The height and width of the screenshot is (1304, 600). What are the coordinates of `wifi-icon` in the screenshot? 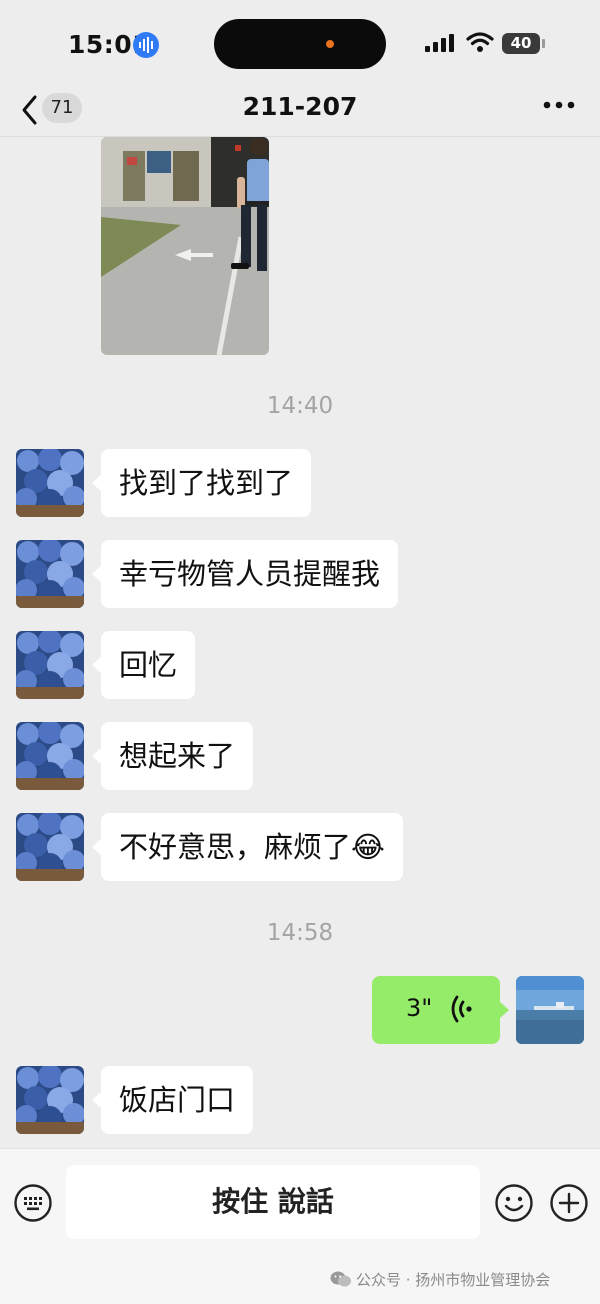 It's located at (480, 44).